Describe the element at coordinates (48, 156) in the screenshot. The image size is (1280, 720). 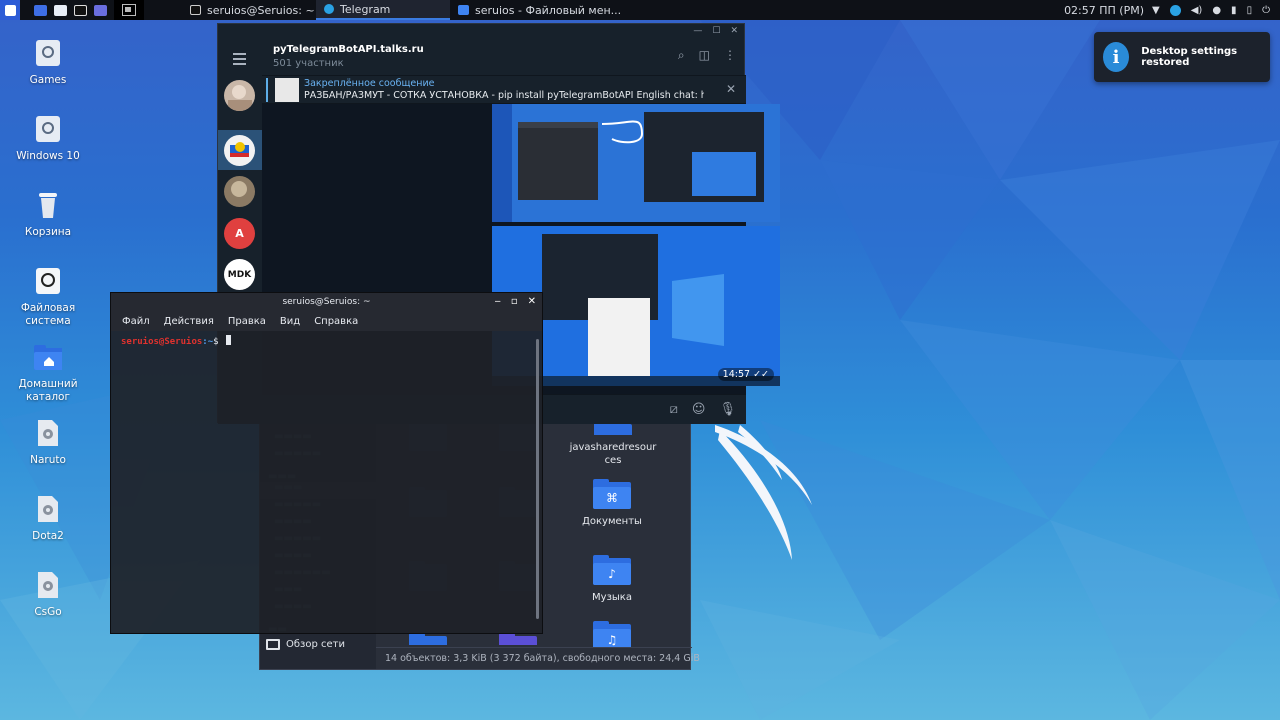
I see `desktop-icon-label: Windows 10` at that location.